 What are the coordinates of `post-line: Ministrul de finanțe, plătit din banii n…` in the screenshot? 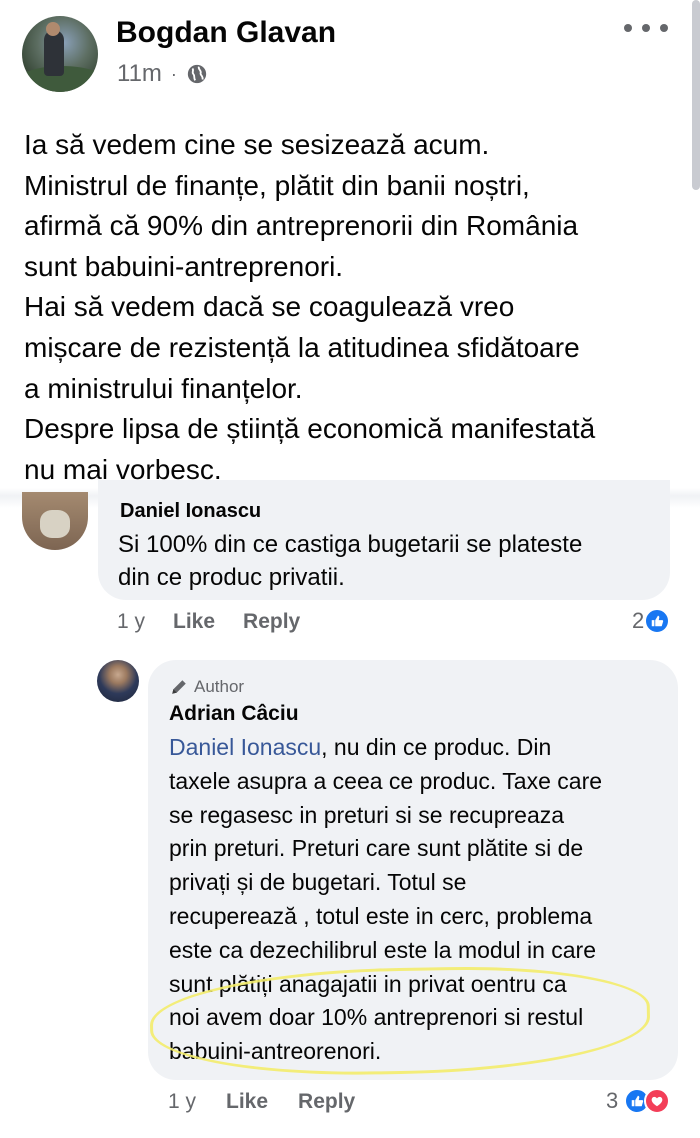 It's located at (277, 185).